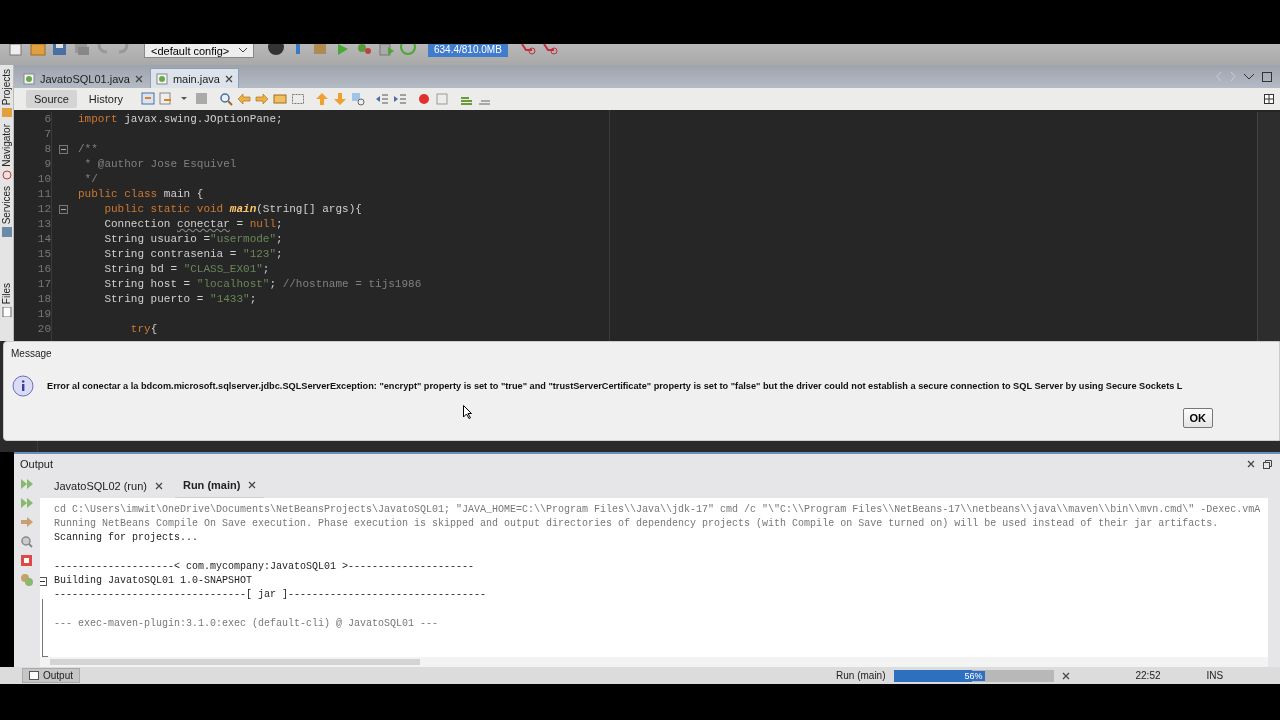  What do you see at coordinates (1269, 99) in the screenshot?
I see `split-icon` at bounding box center [1269, 99].